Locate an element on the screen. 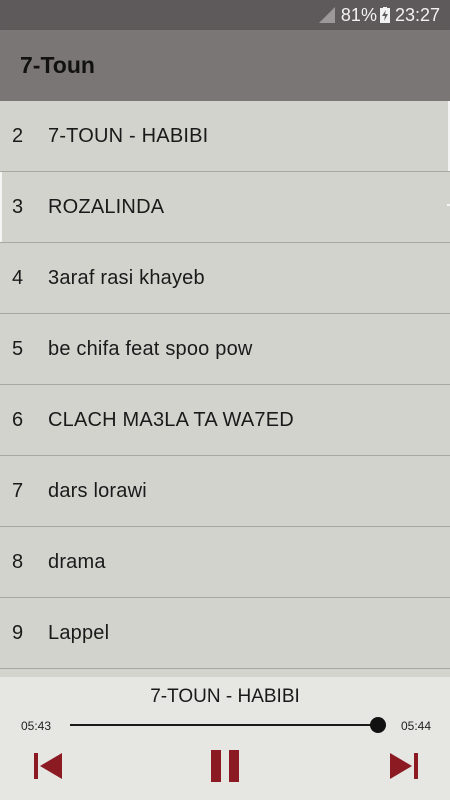 The width and height of the screenshot is (450, 800). skip-previous-icon is located at coordinates (49, 766).